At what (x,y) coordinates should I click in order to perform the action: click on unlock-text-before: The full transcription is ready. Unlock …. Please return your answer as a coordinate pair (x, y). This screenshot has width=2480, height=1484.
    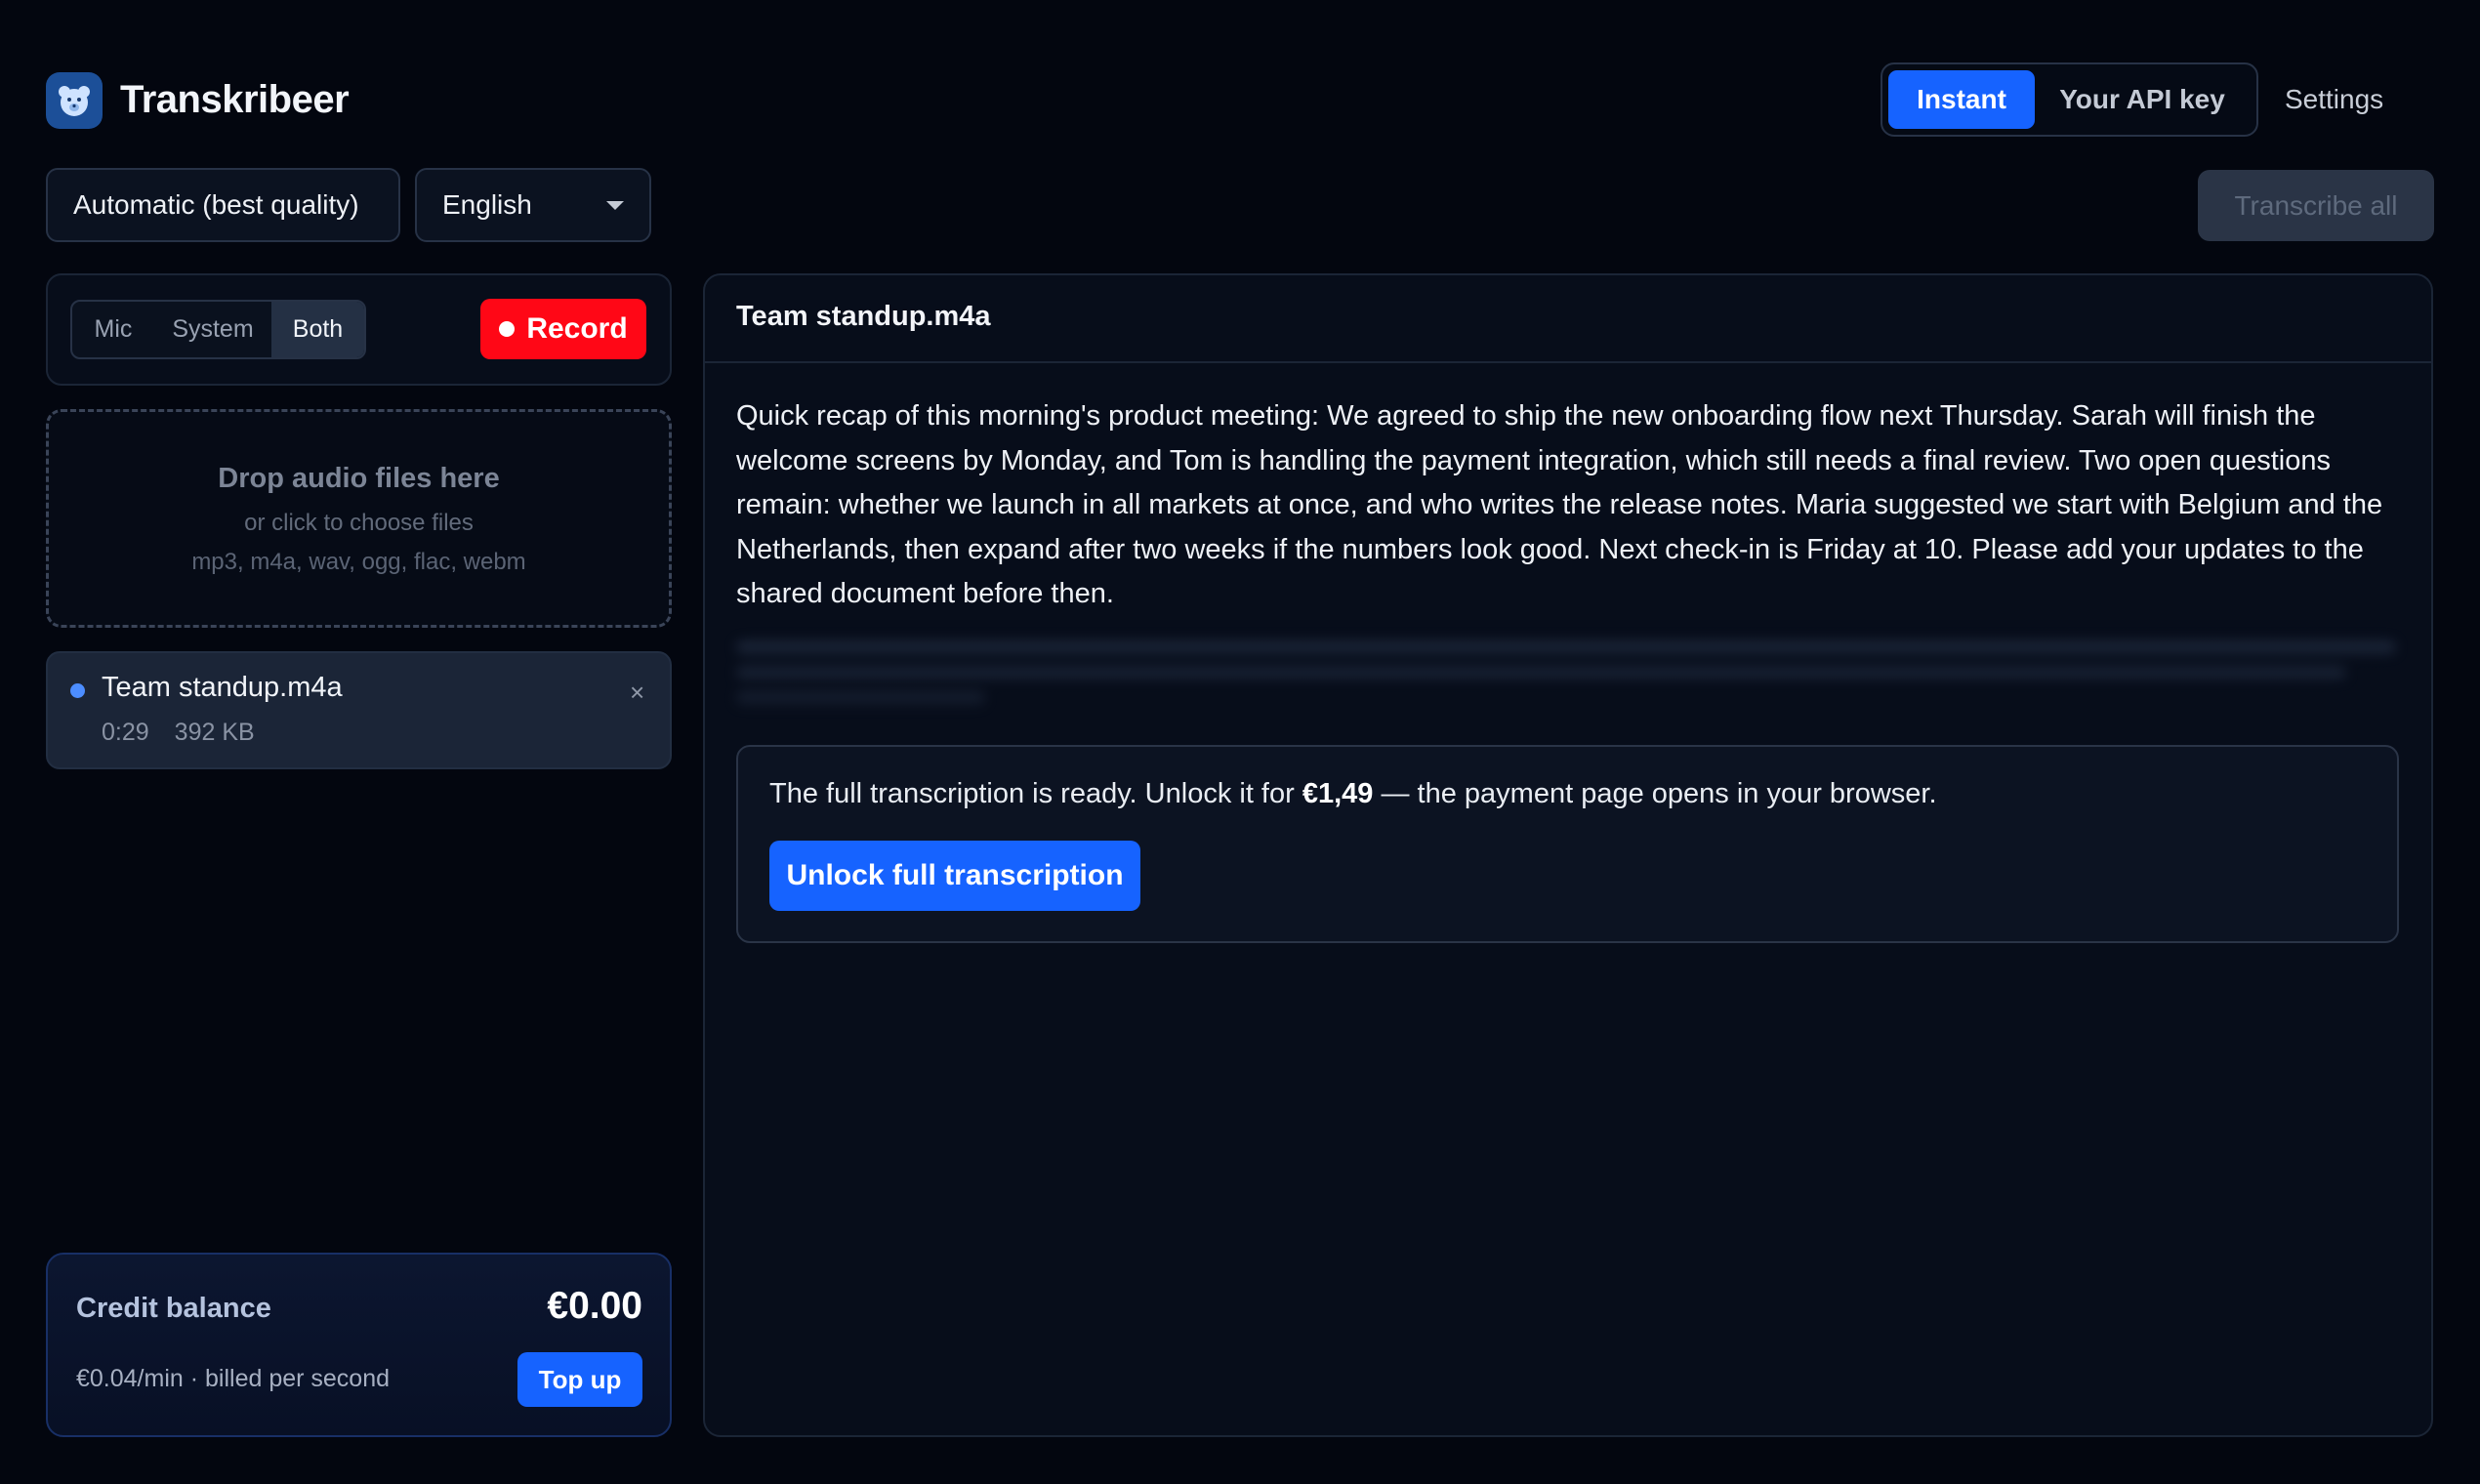
    Looking at the image, I should click on (1035, 794).